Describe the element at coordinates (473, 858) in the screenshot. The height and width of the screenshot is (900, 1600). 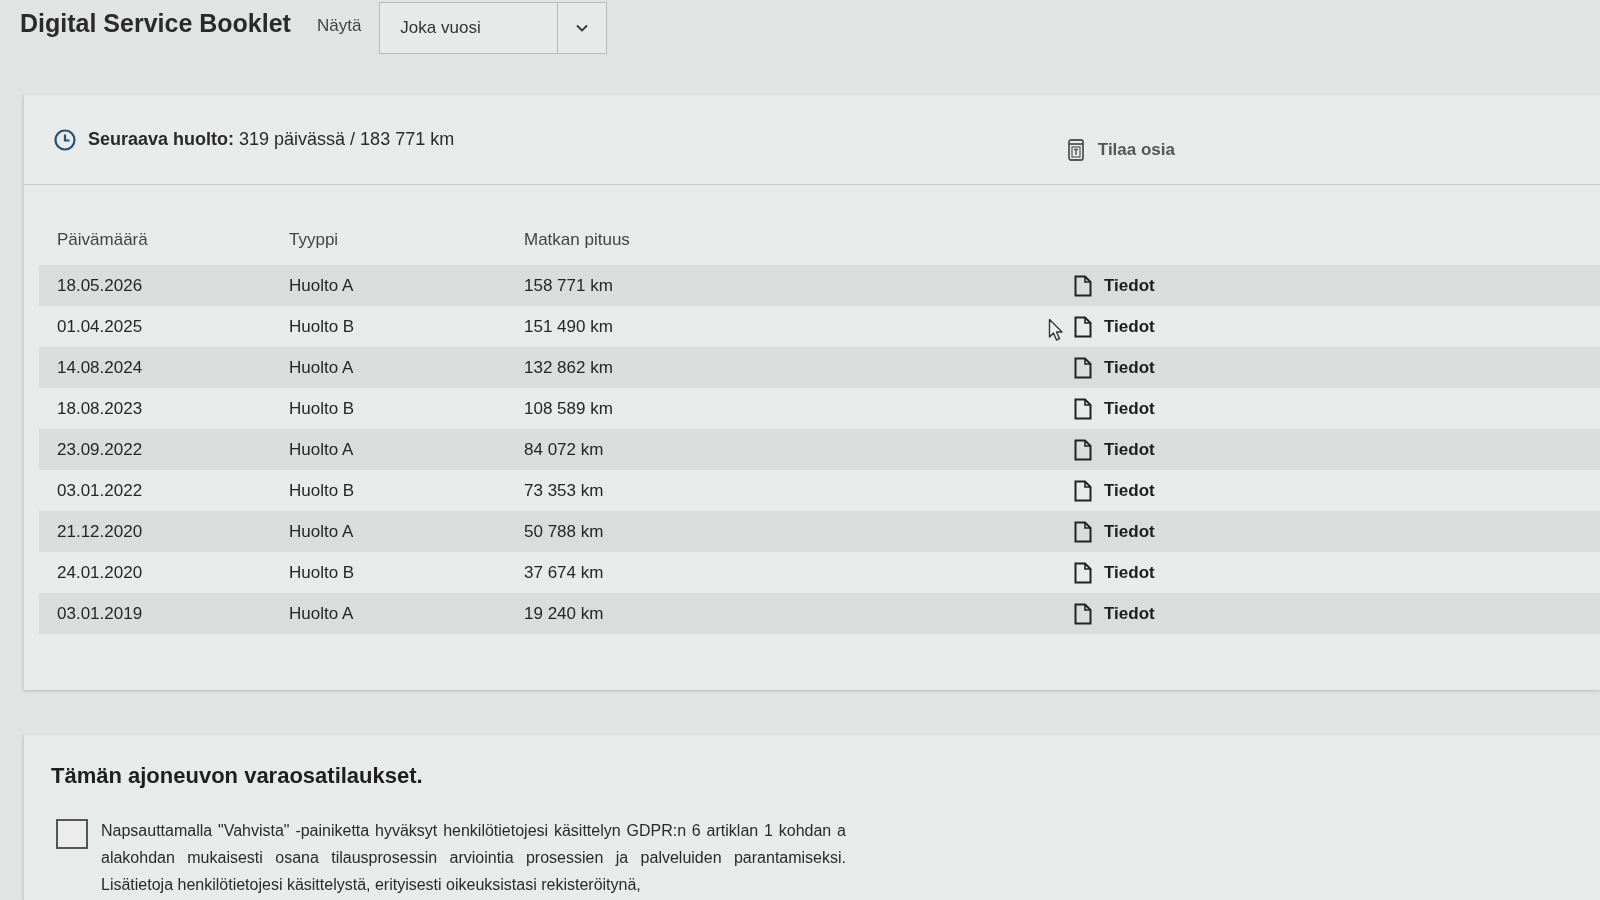
I see `consent-text: Napsauttamalla "Vahvista" -painiketta hyväksyt henkilötietojesi käsittelyn GDPR:n 6 artiklan 1 kohdan a alakohdan mukaisesti osana tilausprosessin arviointia prosessien ja palveluiden parantamiseksi. Lisätietoja henkilötietojesi käsittelystä, erityisesti oikeuksistasi rekisteröitynä,` at that location.